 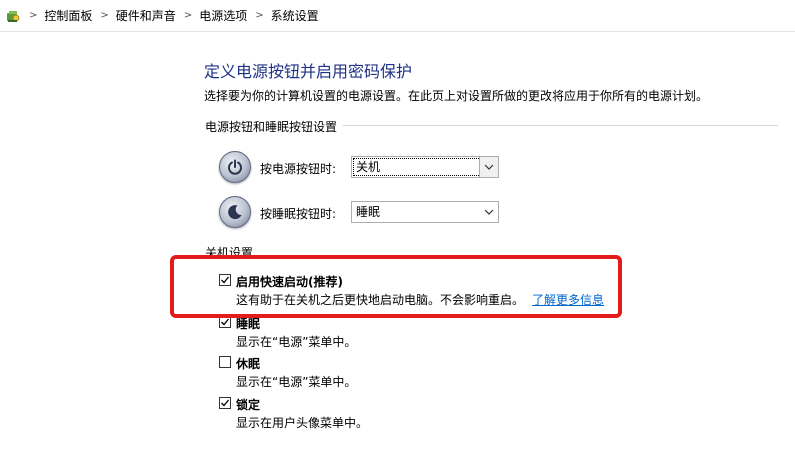 I want to click on power-button-row: 按电源按钮时: 关机, so click(x=359, y=167).